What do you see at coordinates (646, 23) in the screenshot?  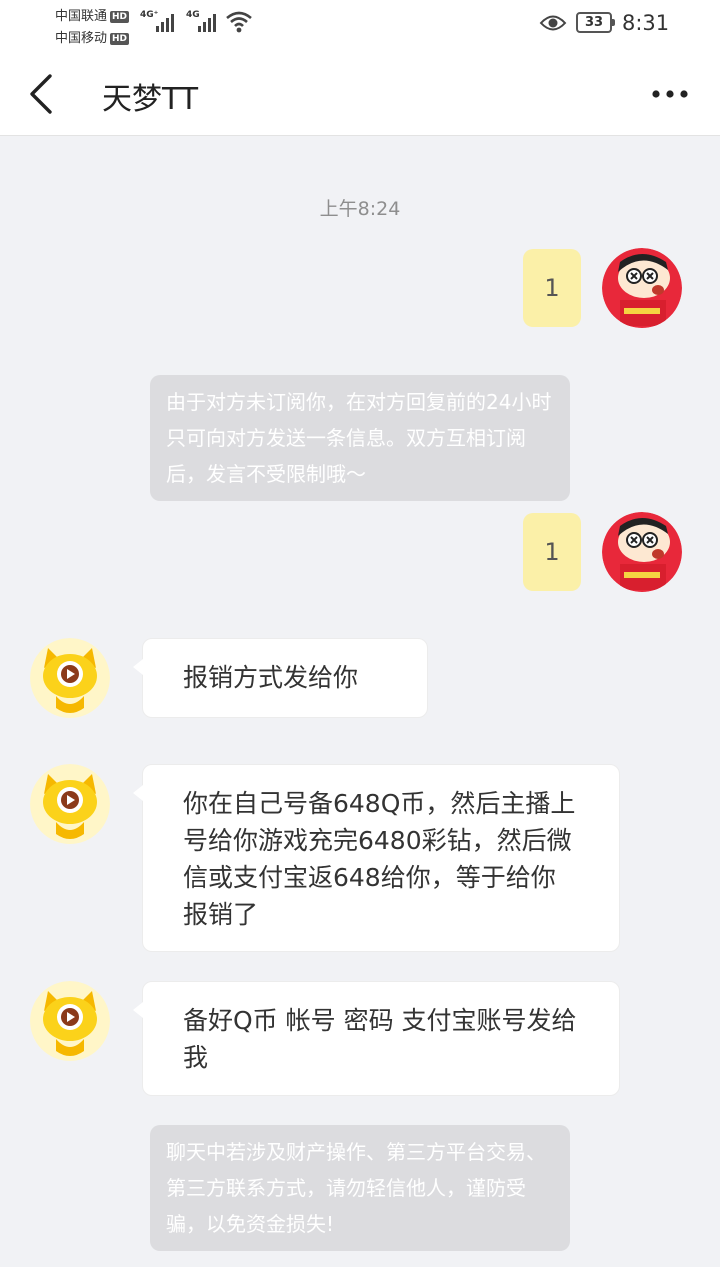 I see `status-clock: 8:31` at bounding box center [646, 23].